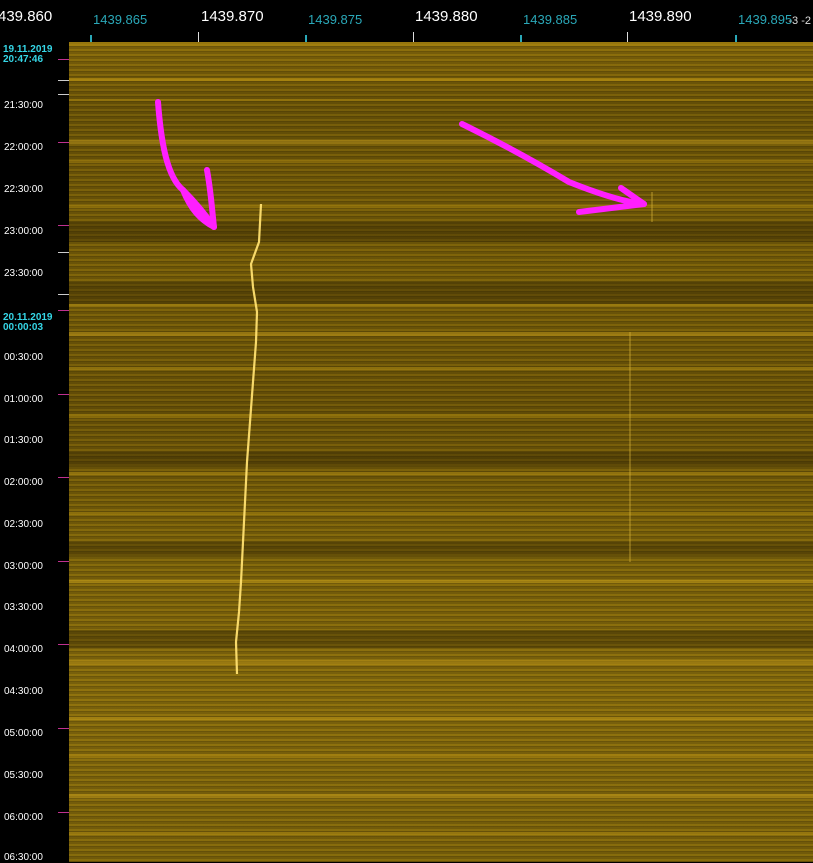 The image size is (813, 863). I want to click on faint-carrier-trace, so click(641, 377).